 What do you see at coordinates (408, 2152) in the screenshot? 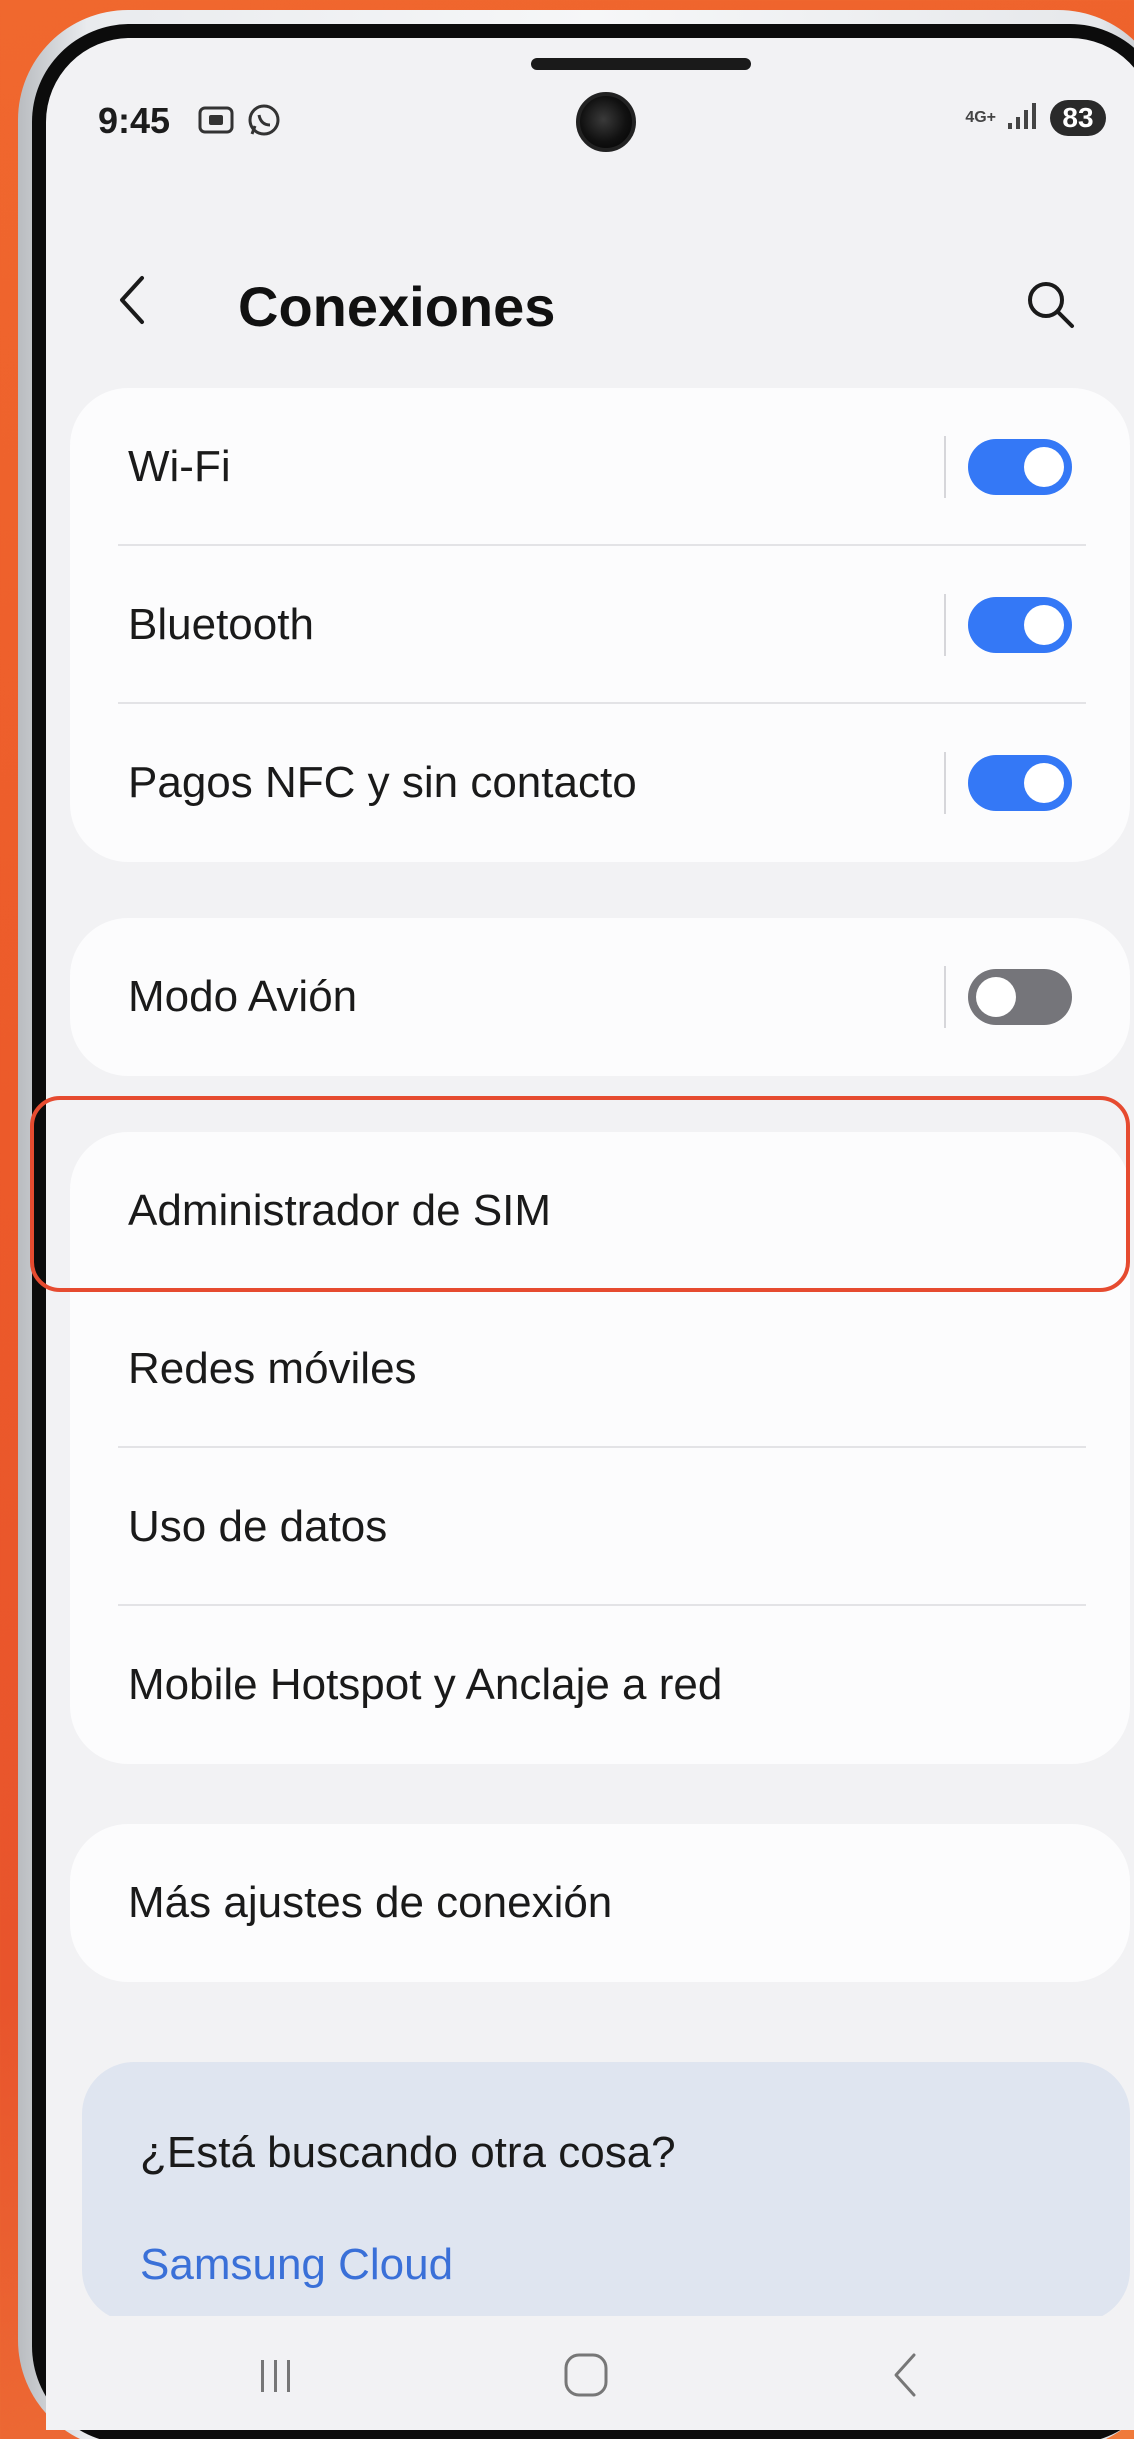
I see `suggestions-title: ¿Está buscando otra cosa?` at bounding box center [408, 2152].